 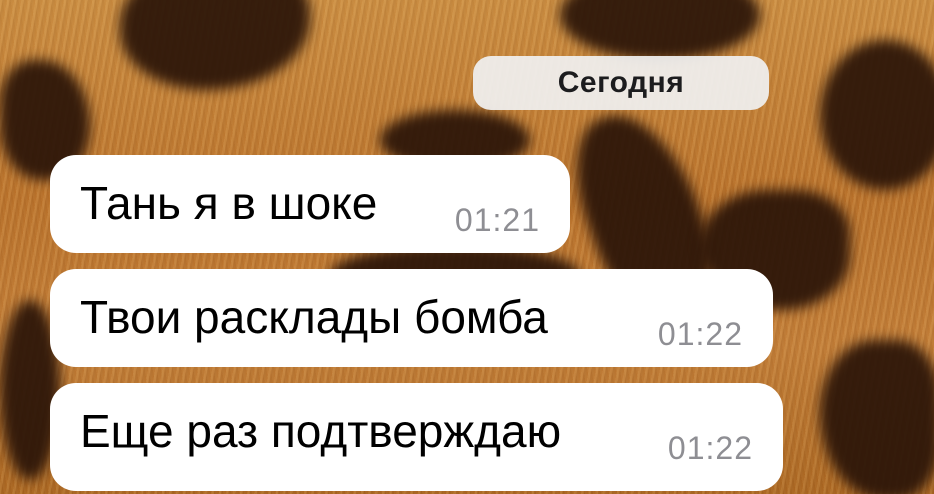 I want to click on message-bubble: Тань я в шоке 01:21, so click(x=310, y=204).